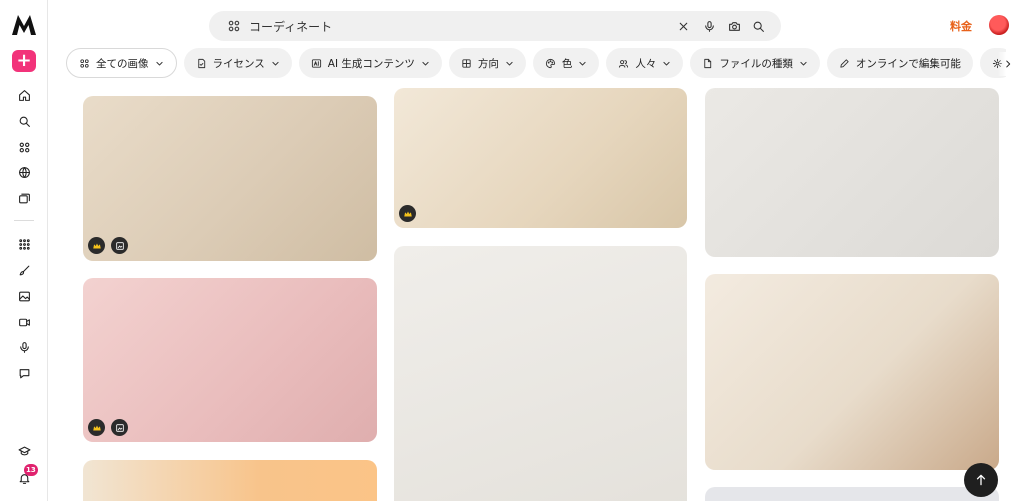 The image size is (1024, 501). I want to click on home-icon, so click(24, 95).